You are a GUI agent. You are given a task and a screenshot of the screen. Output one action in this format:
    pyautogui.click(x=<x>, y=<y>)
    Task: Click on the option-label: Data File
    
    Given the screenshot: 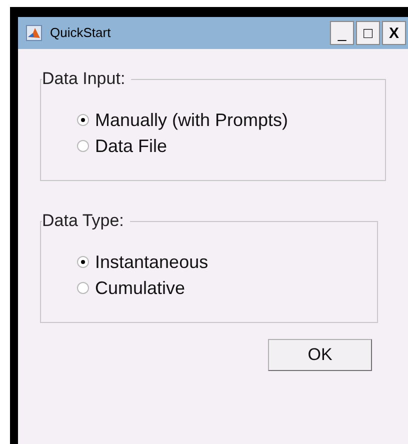 What is the action you would take?
    pyautogui.click(x=131, y=146)
    